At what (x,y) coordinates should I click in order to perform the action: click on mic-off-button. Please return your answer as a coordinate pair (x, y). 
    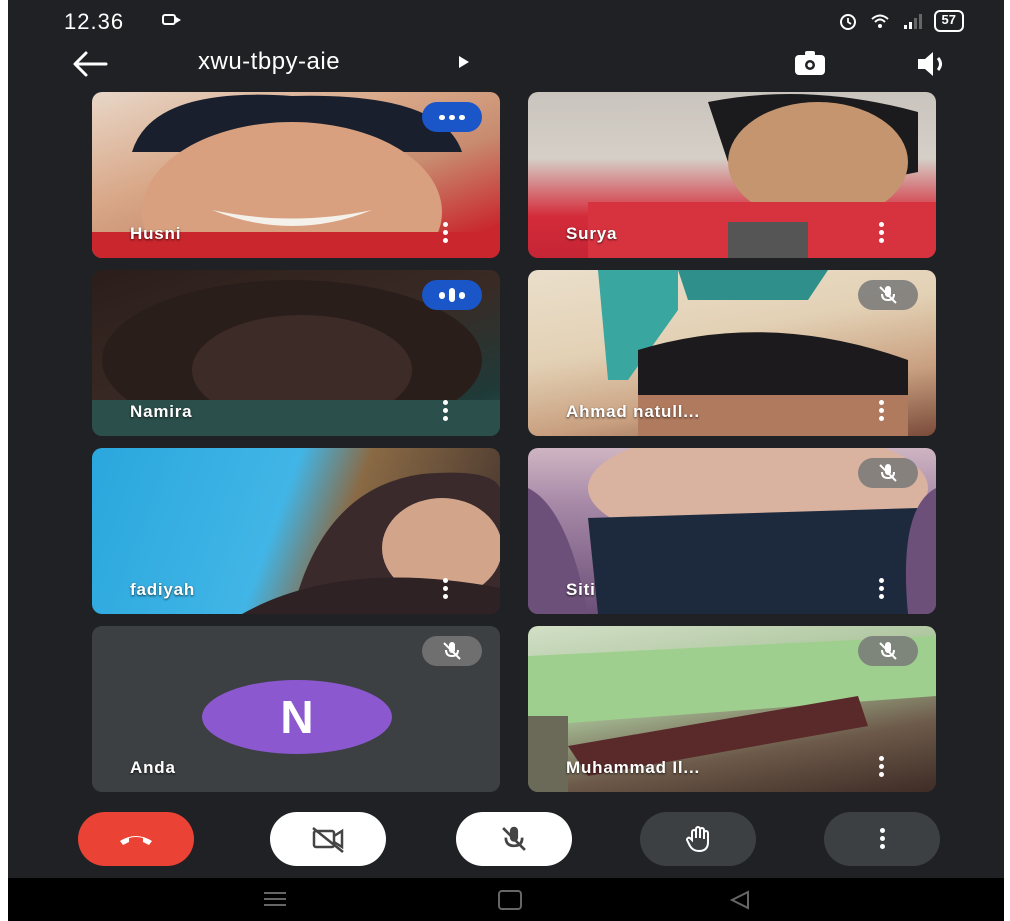
    Looking at the image, I should click on (514, 839).